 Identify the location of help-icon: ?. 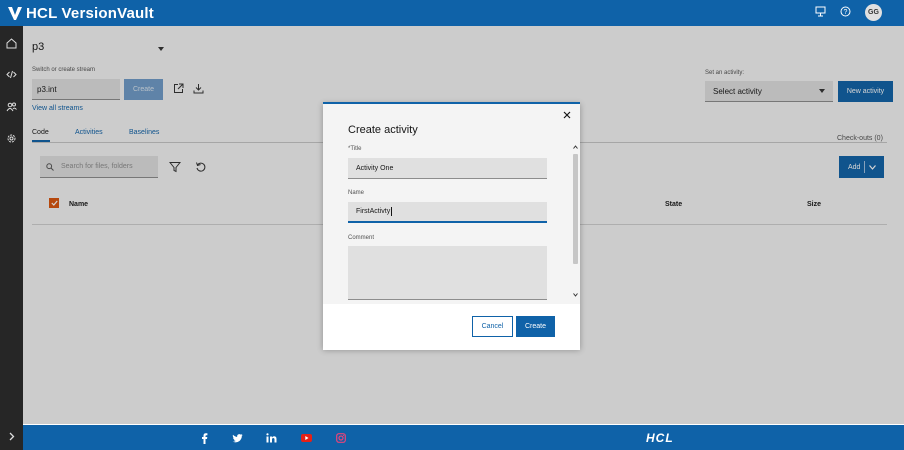
(845, 12).